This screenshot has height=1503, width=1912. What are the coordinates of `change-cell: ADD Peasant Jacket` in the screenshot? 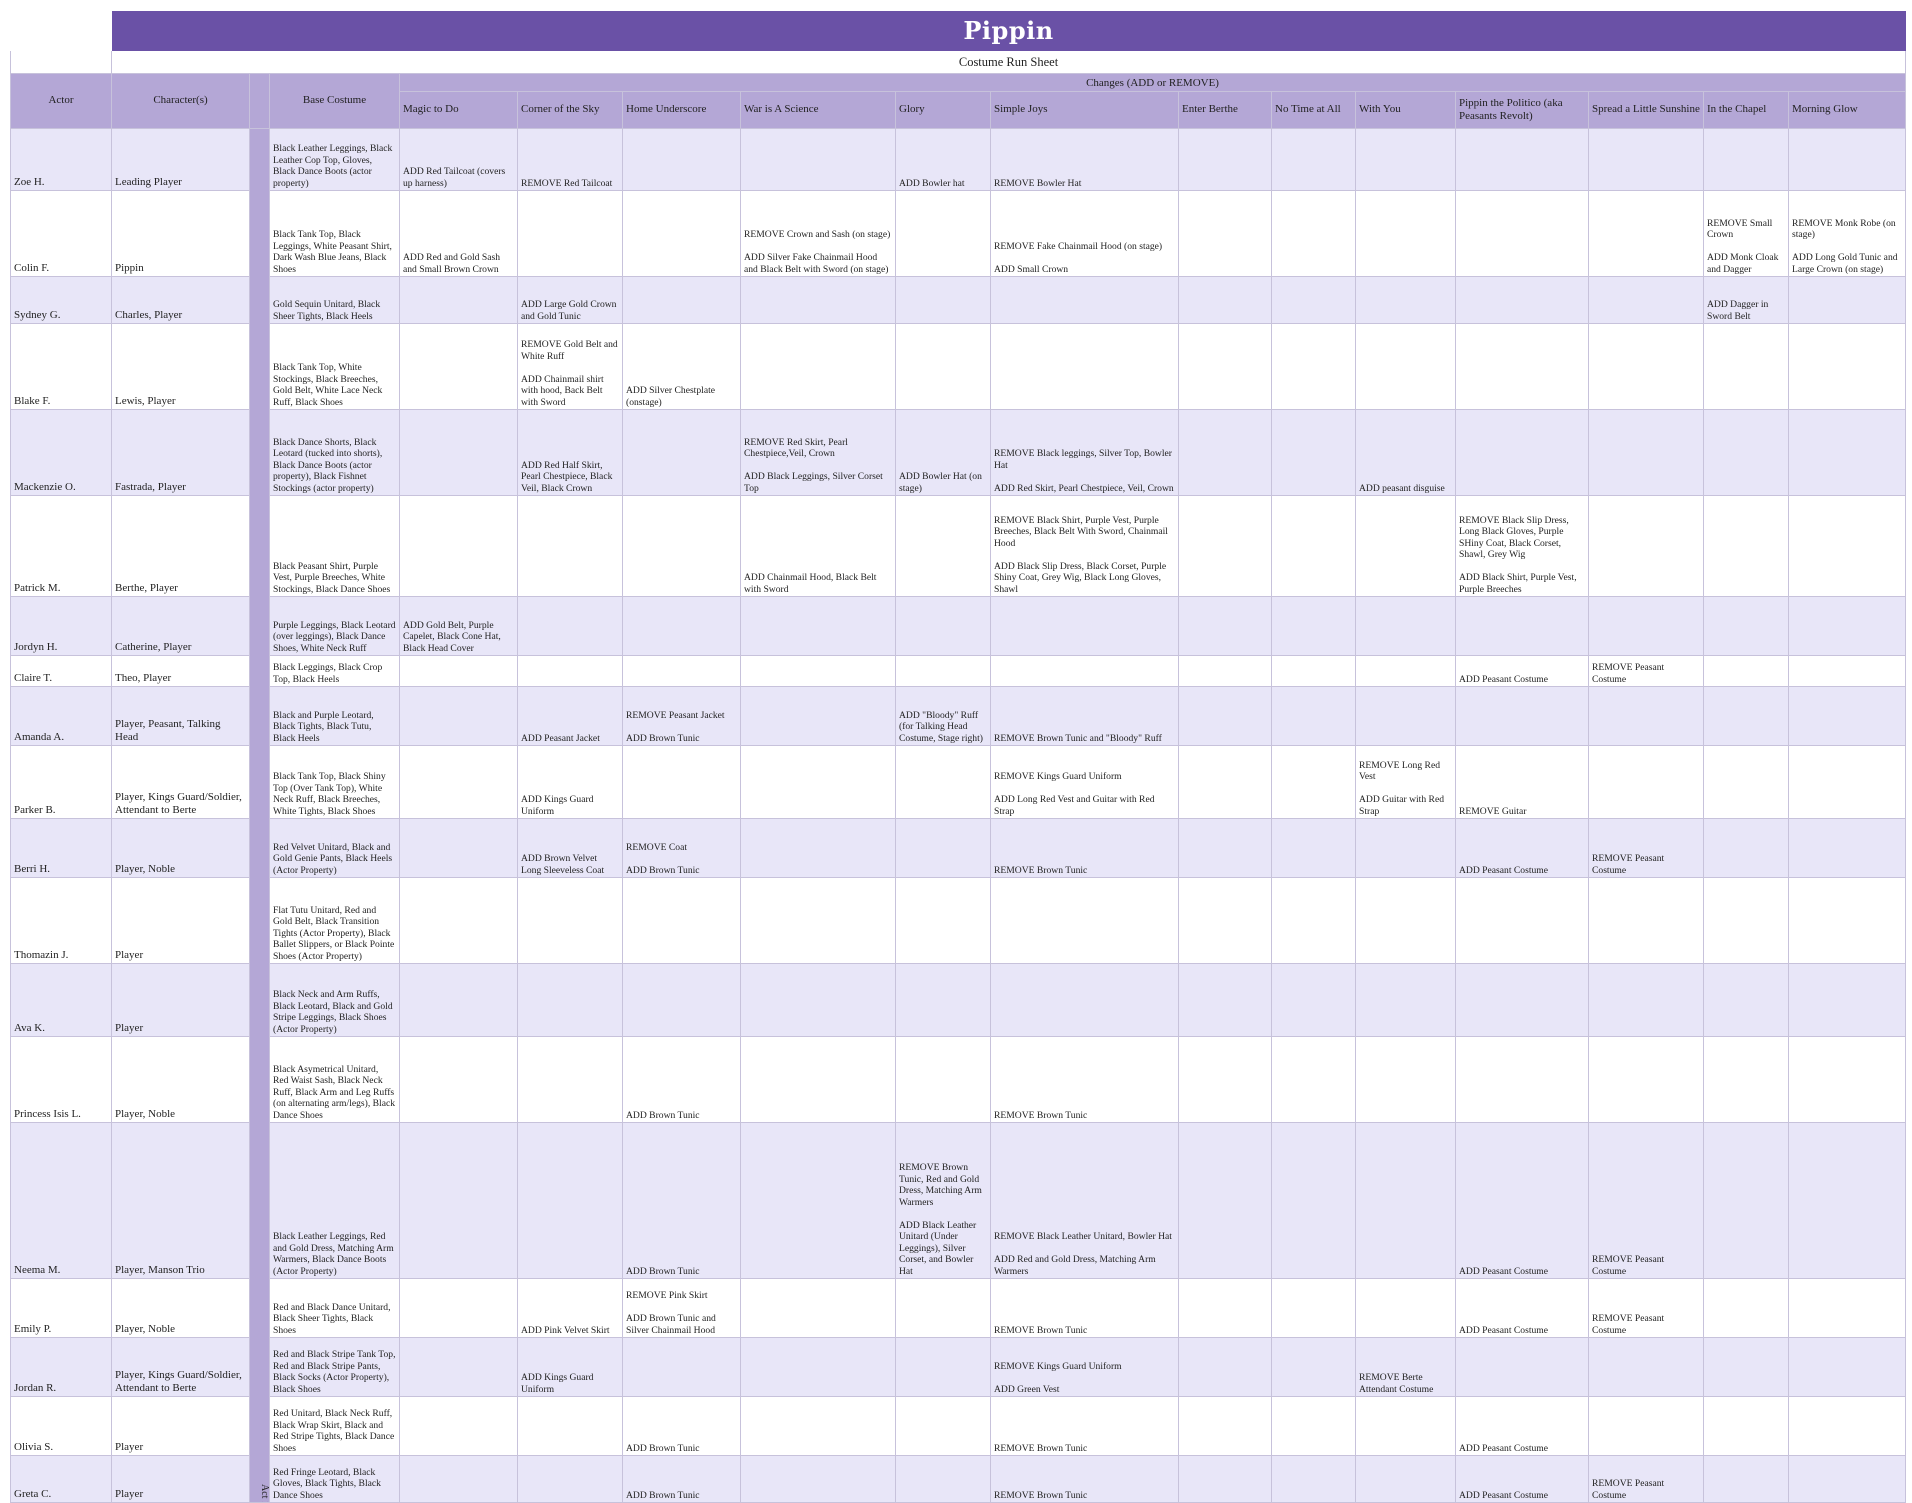 It's located at (570, 716).